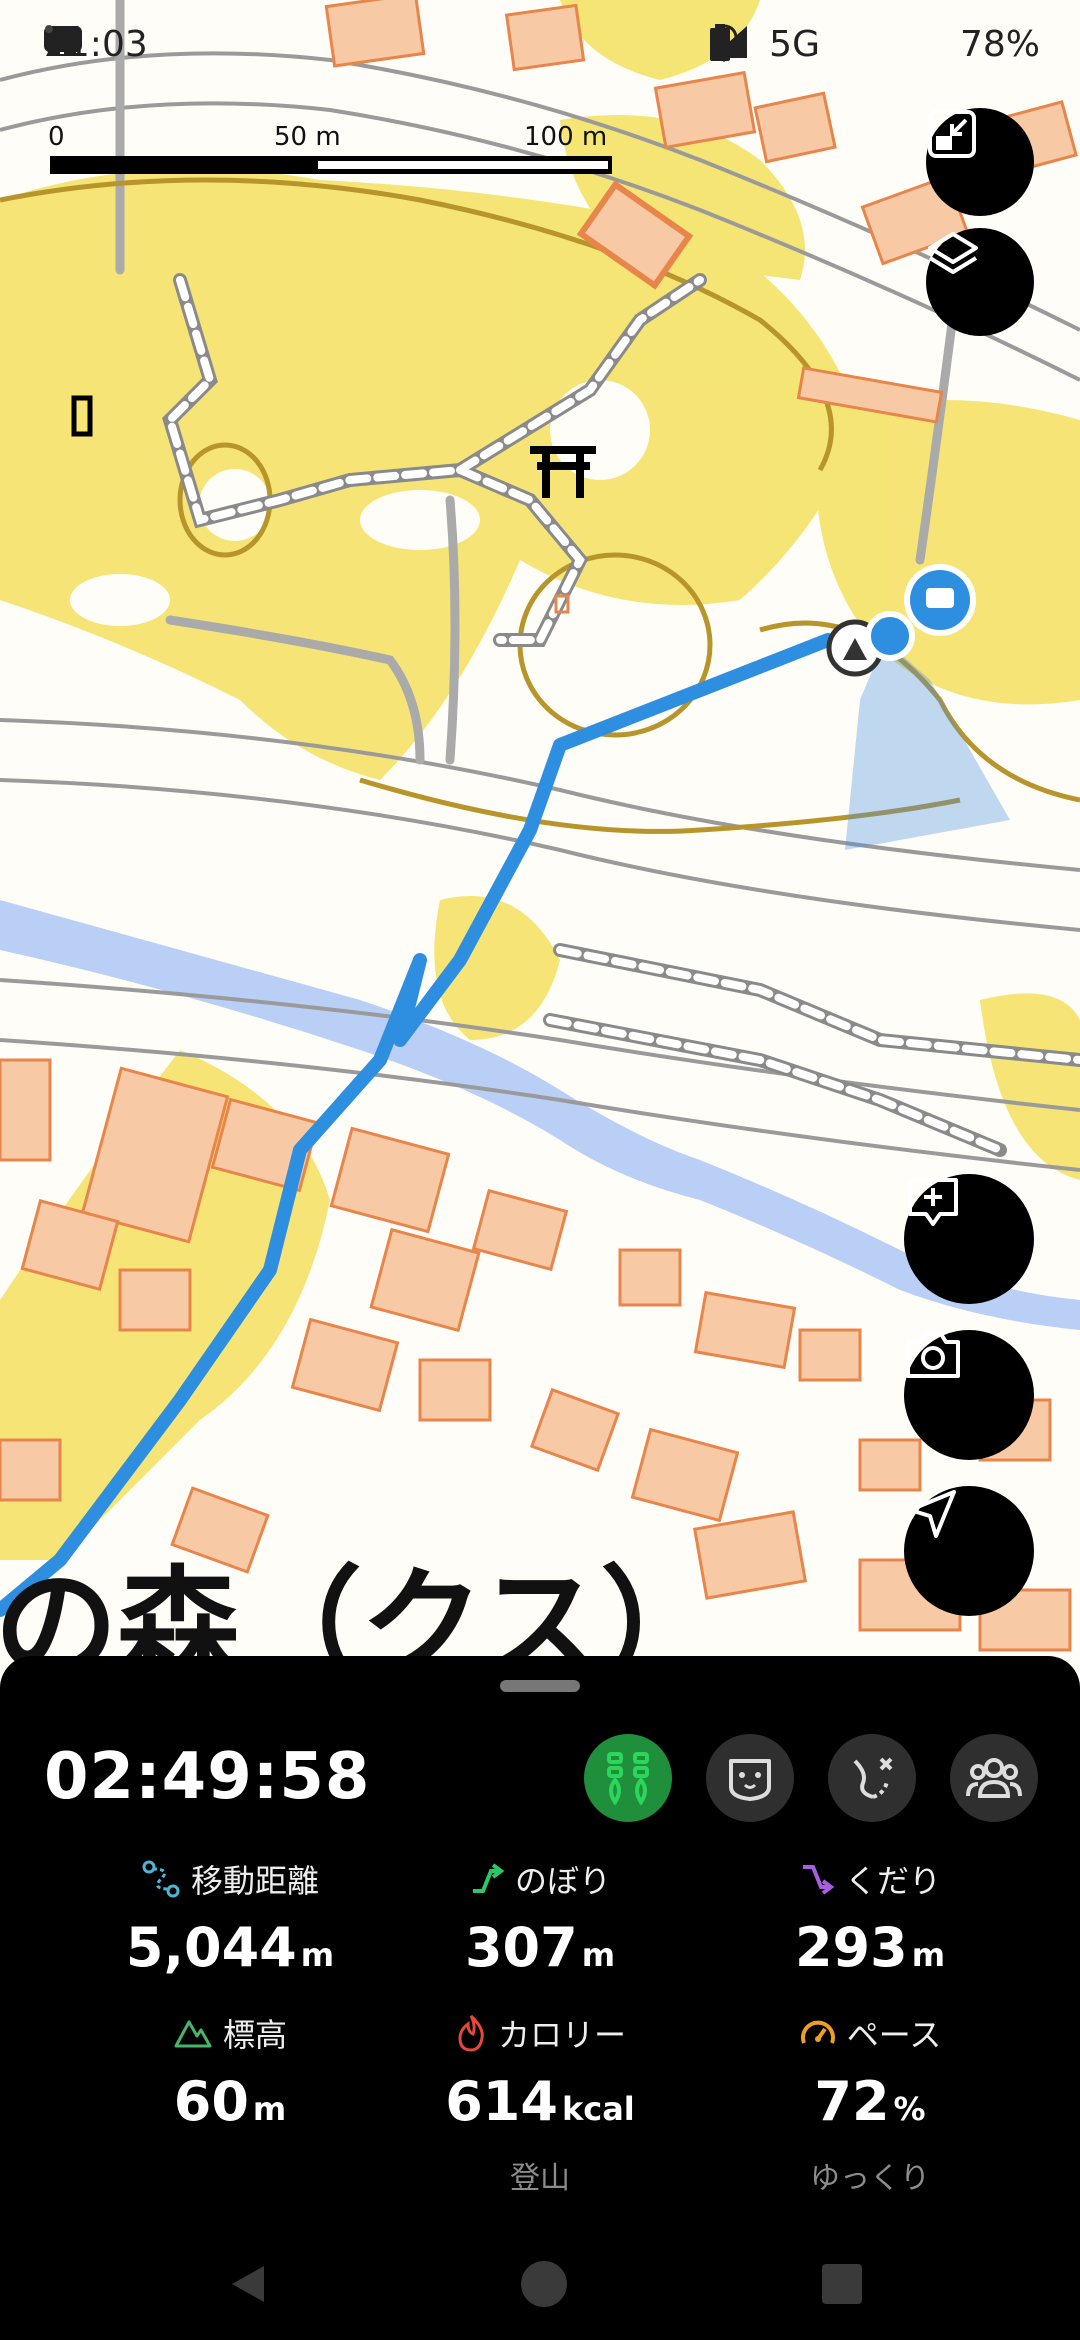 The width and height of the screenshot is (1080, 2340). What do you see at coordinates (193, 2034) in the screenshot?
I see `mountain-icon` at bounding box center [193, 2034].